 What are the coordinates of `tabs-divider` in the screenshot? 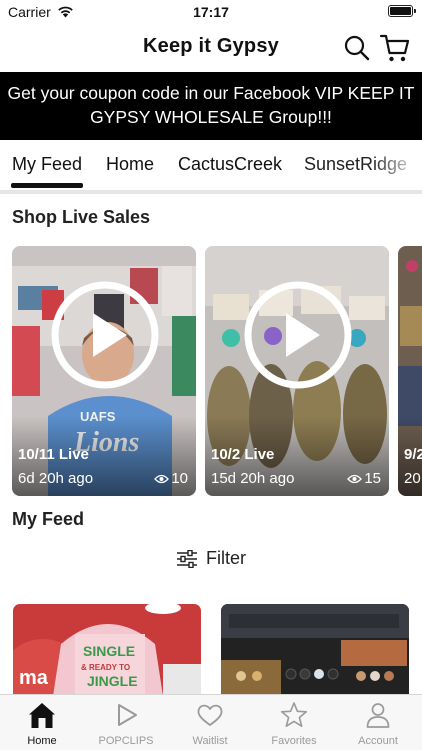 It's located at (211, 192).